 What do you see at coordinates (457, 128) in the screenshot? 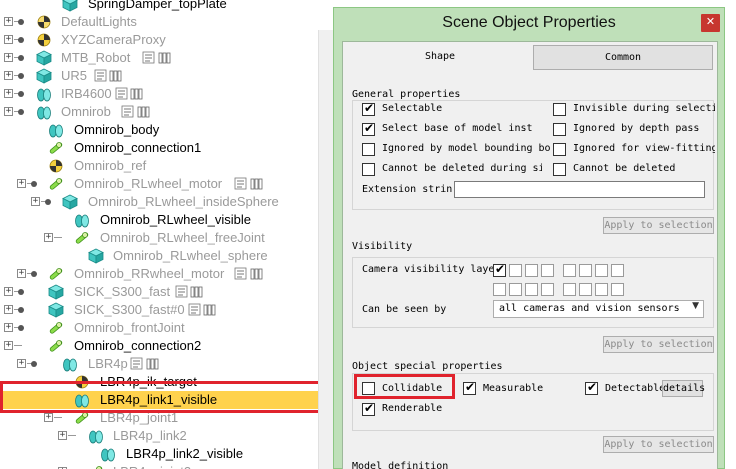
I see `select-base-of-model-label: Select base of model inst` at bounding box center [457, 128].